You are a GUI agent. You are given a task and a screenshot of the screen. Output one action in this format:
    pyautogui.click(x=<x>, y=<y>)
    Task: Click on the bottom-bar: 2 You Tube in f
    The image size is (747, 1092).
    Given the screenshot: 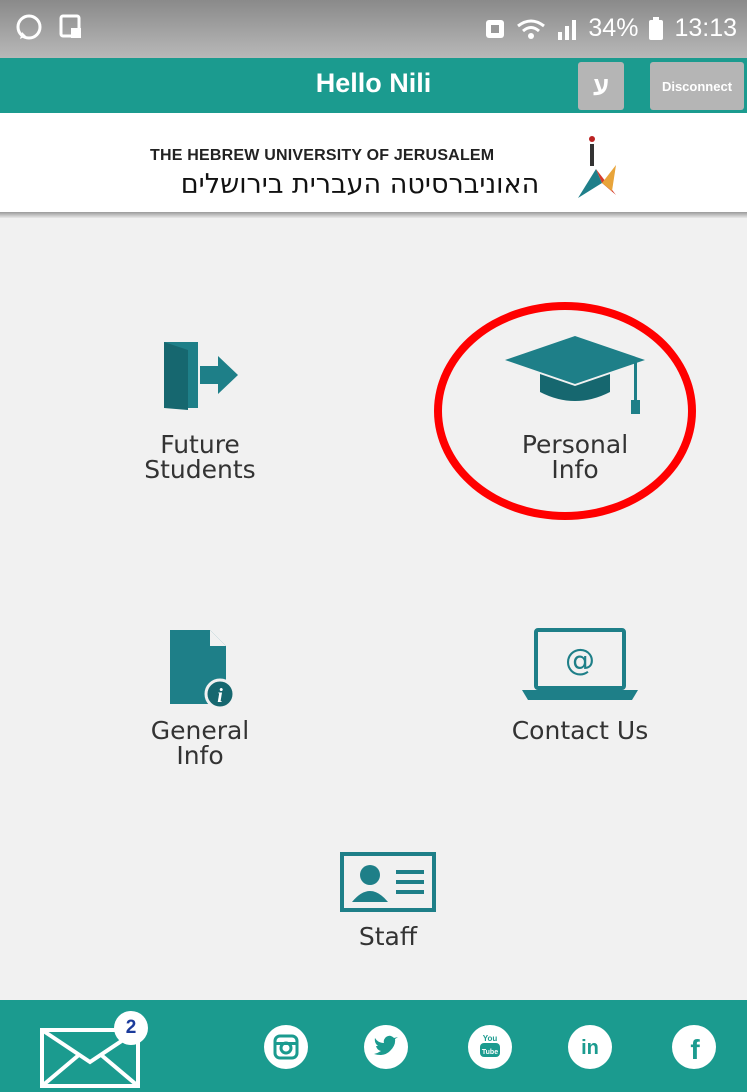 What is the action you would take?
    pyautogui.click(x=373, y=1046)
    